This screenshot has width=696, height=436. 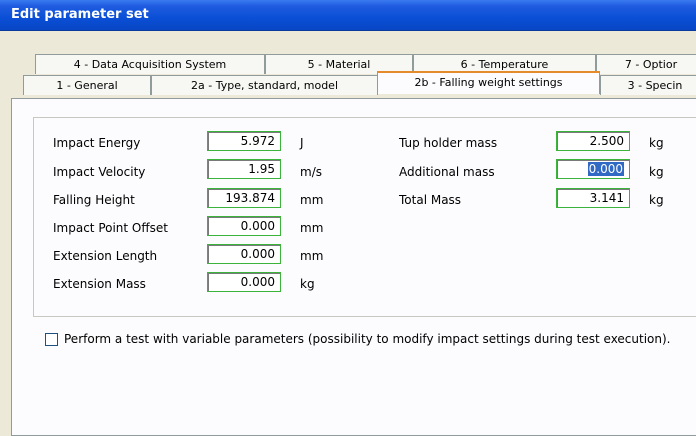 What do you see at coordinates (97, 143) in the screenshot?
I see `impact-energy-label: Impact Energy` at bounding box center [97, 143].